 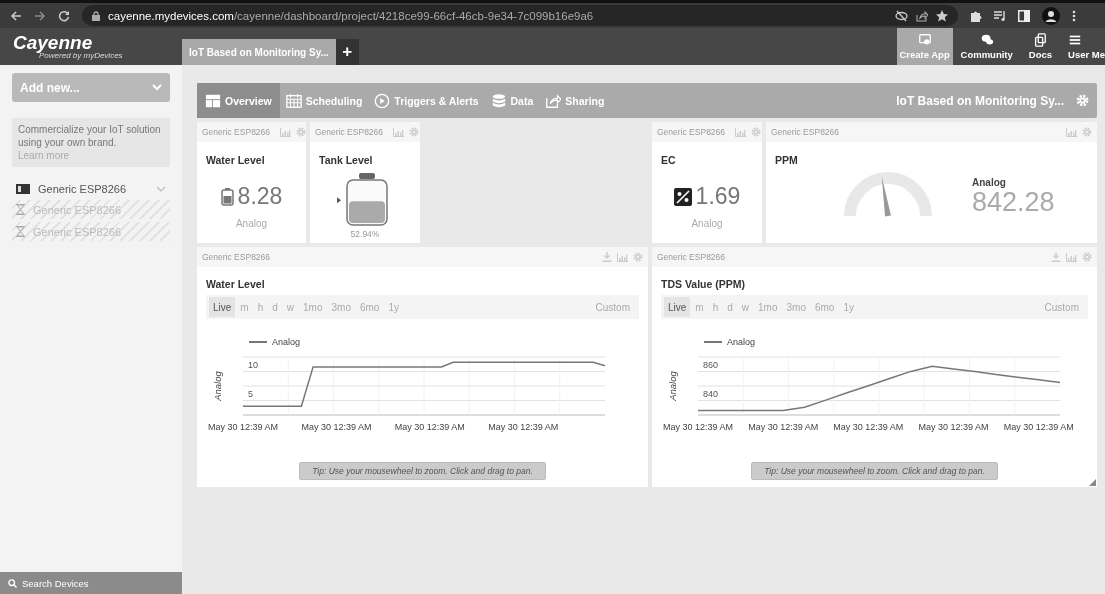 I want to click on chevron-down-icon, so click(x=161, y=188).